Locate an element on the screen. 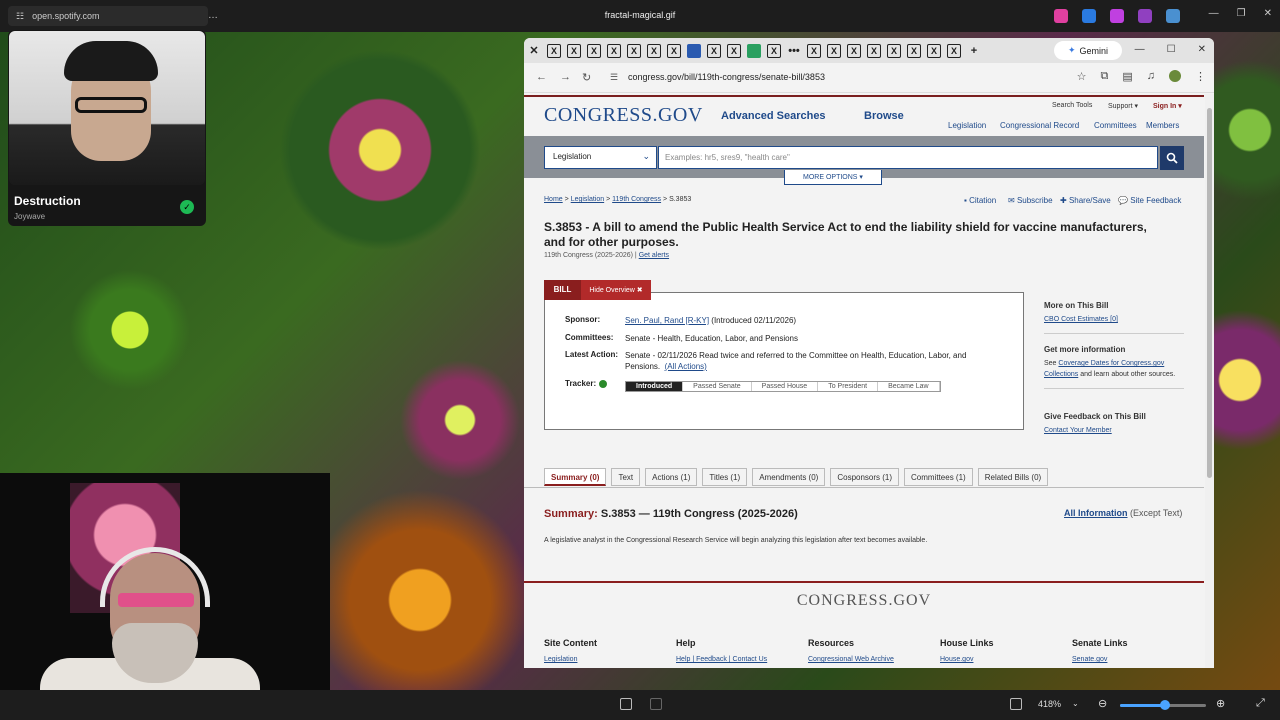 This screenshot has height=720, width=1280. search-button is located at coordinates (1172, 158).